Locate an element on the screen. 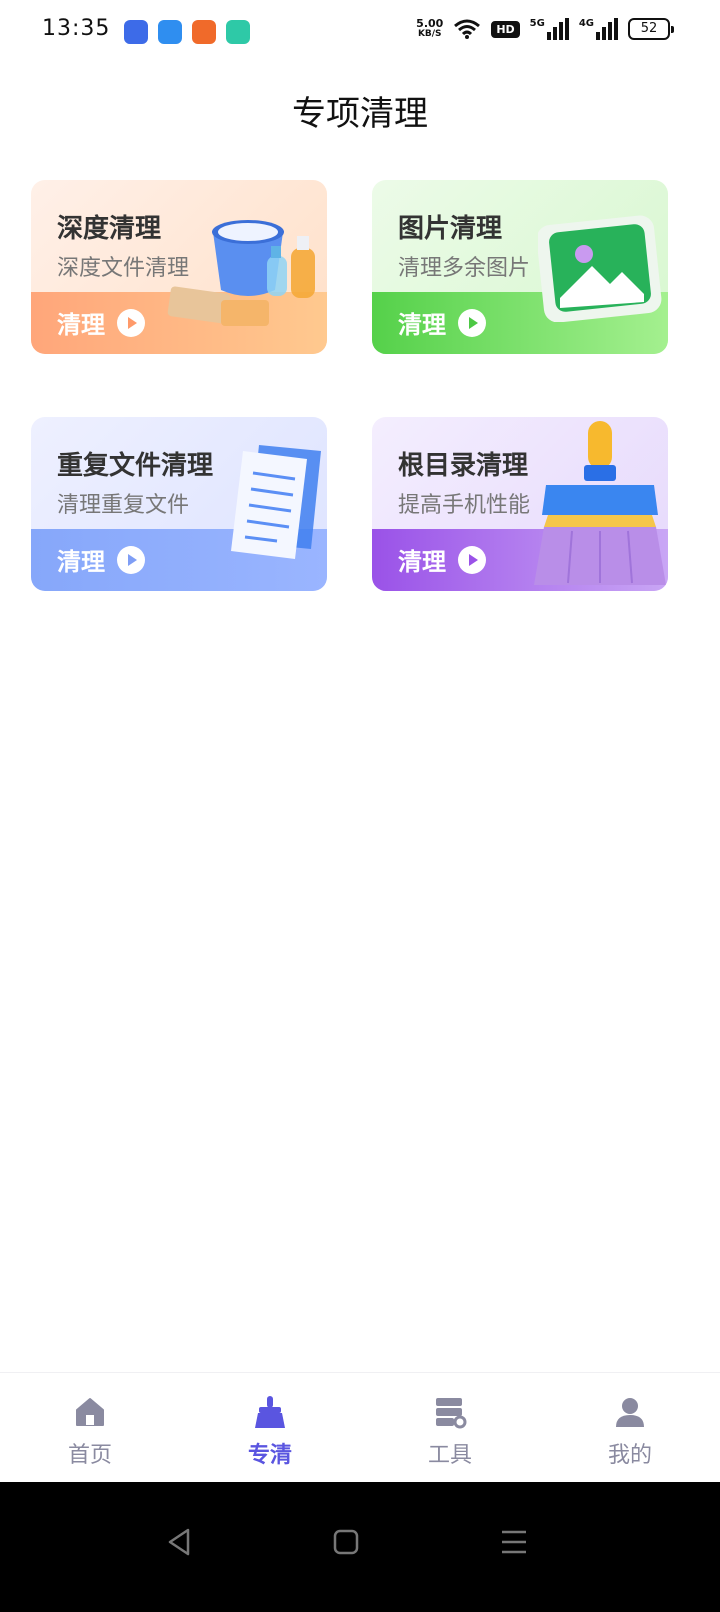 The width and height of the screenshot is (720, 1612). signal-4g-label: 4G is located at coordinates (586, 23).